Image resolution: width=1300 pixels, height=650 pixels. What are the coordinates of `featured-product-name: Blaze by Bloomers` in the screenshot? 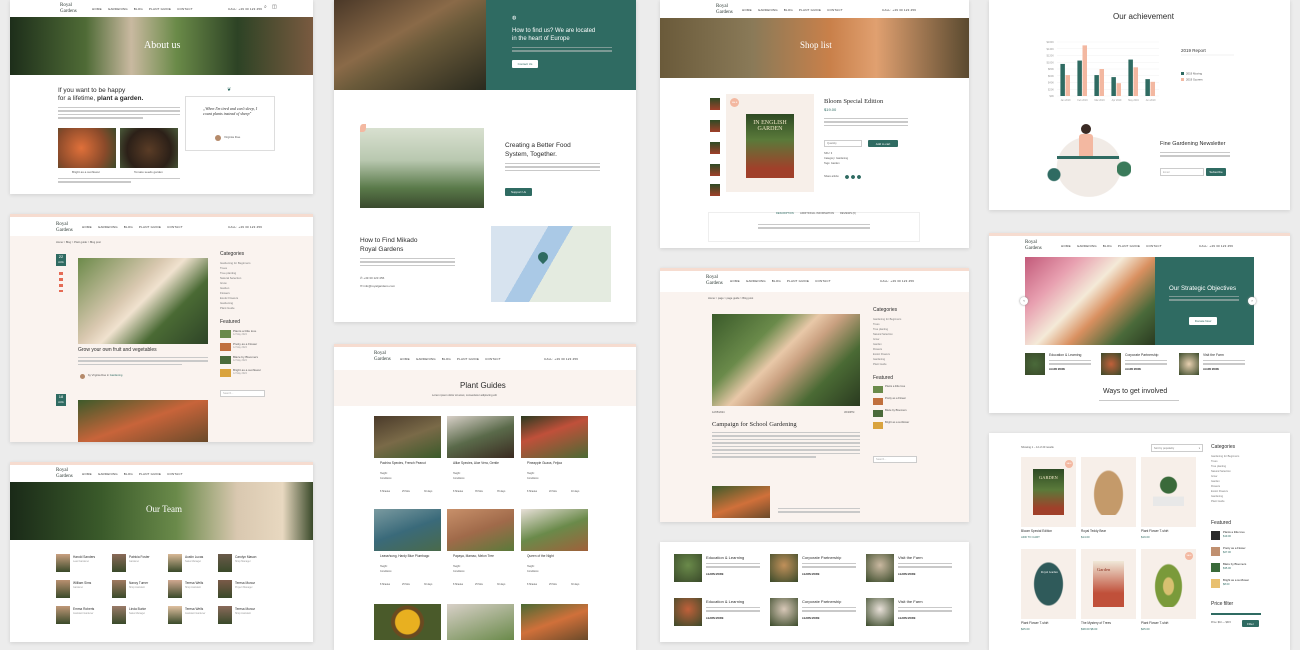 It's located at (1234, 564).